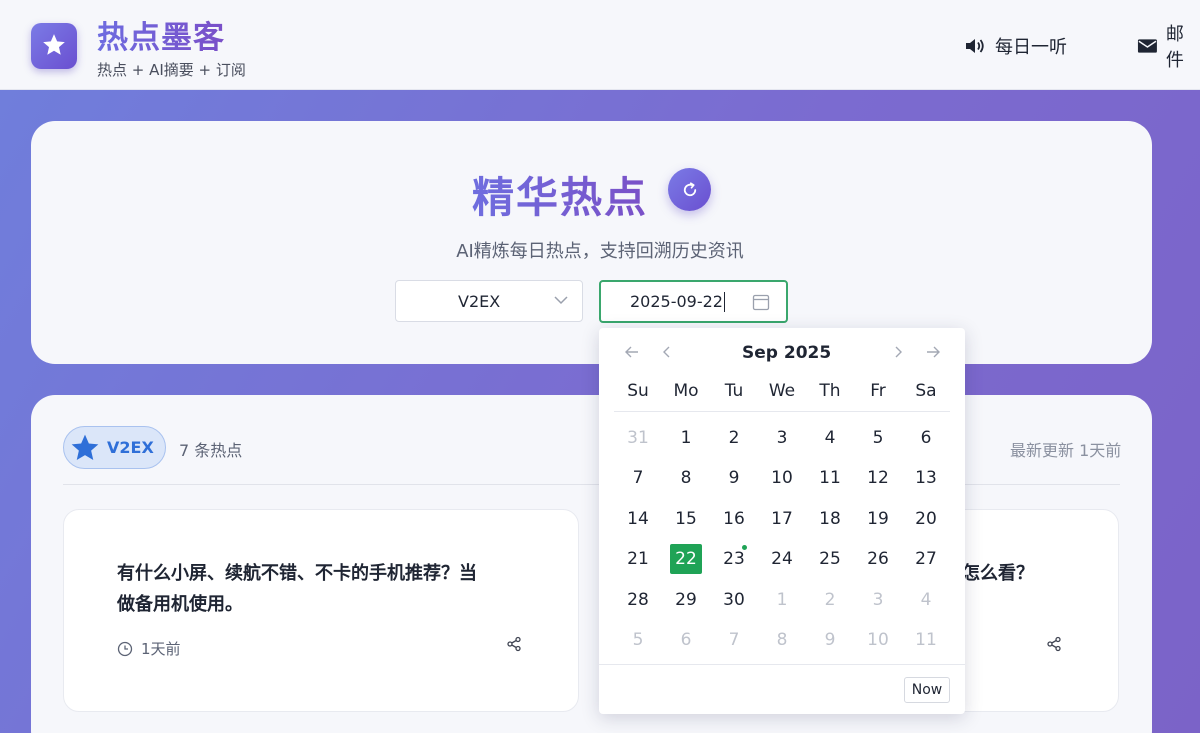 This screenshot has width=1200, height=733. What do you see at coordinates (926, 391) in the screenshot?
I see `weekday-label: Sa` at bounding box center [926, 391].